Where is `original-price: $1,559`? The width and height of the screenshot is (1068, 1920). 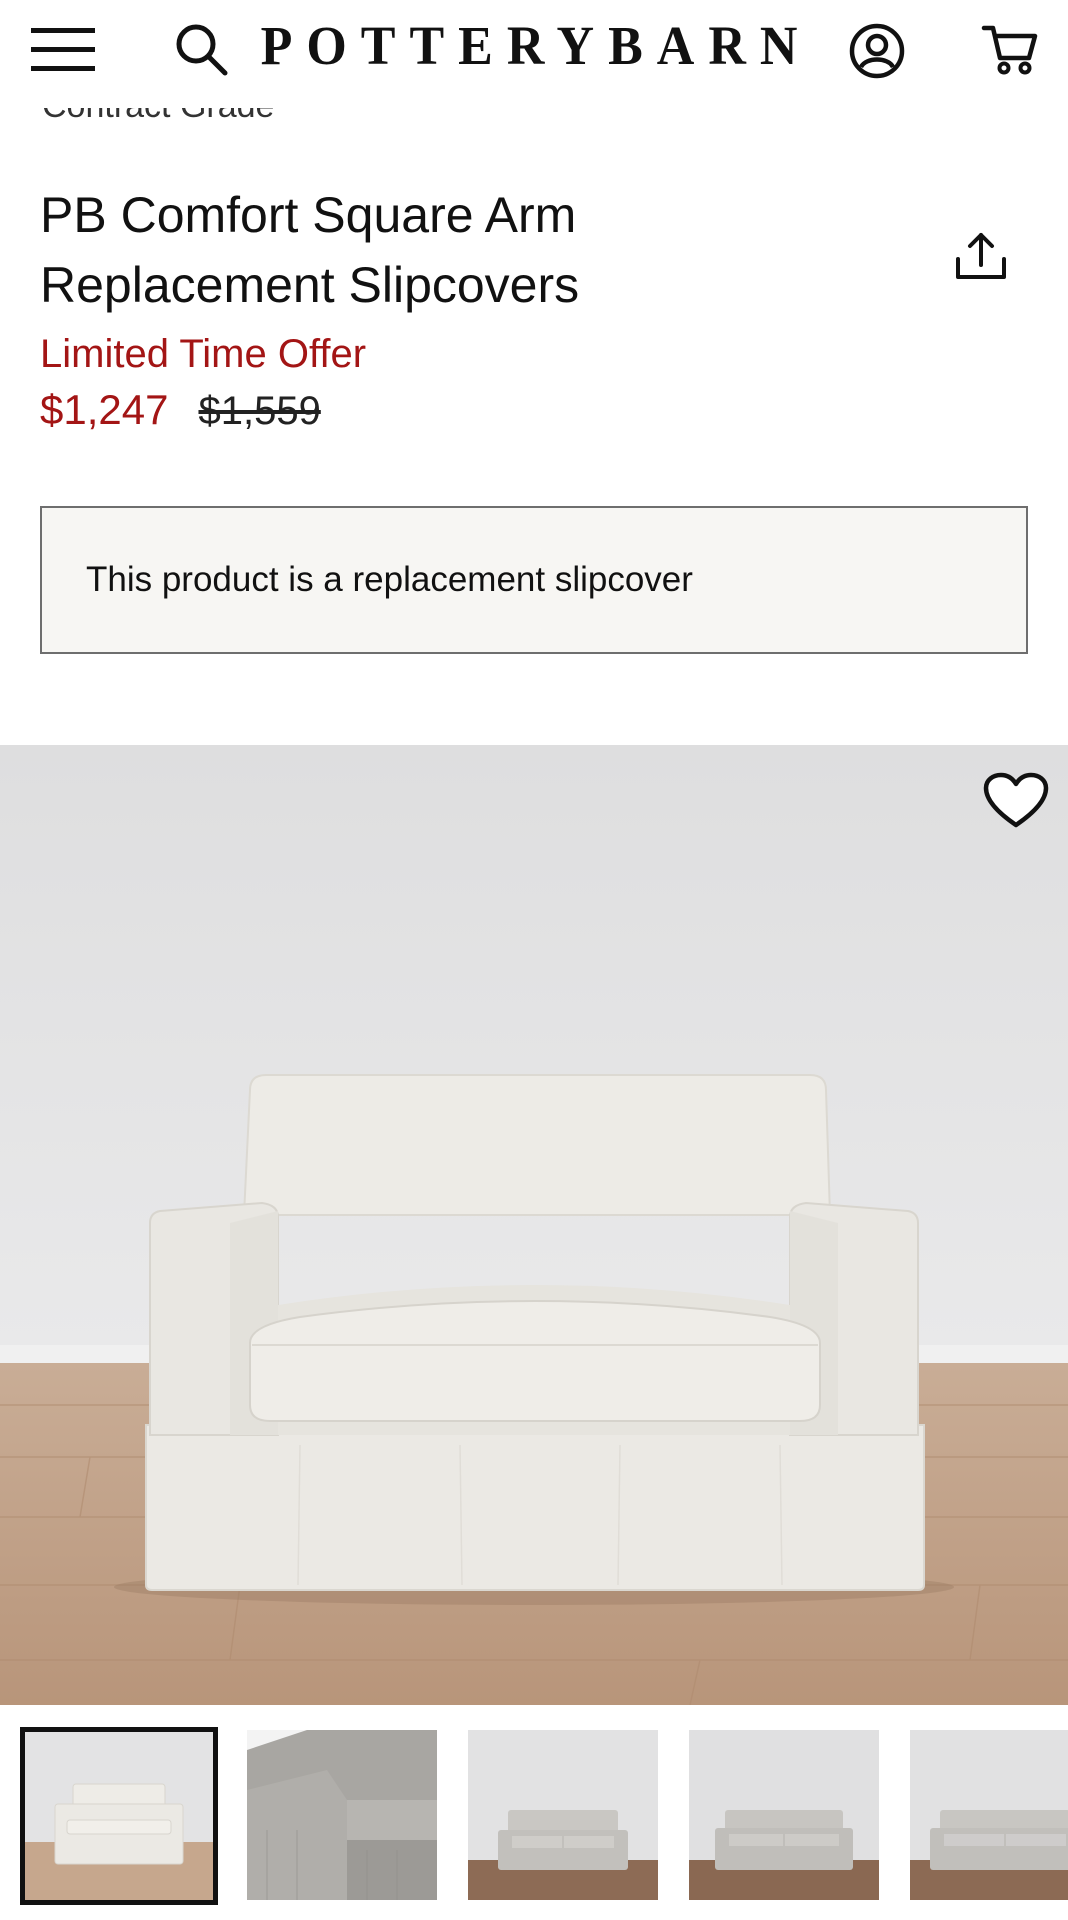 original-price: $1,559 is located at coordinates (259, 411).